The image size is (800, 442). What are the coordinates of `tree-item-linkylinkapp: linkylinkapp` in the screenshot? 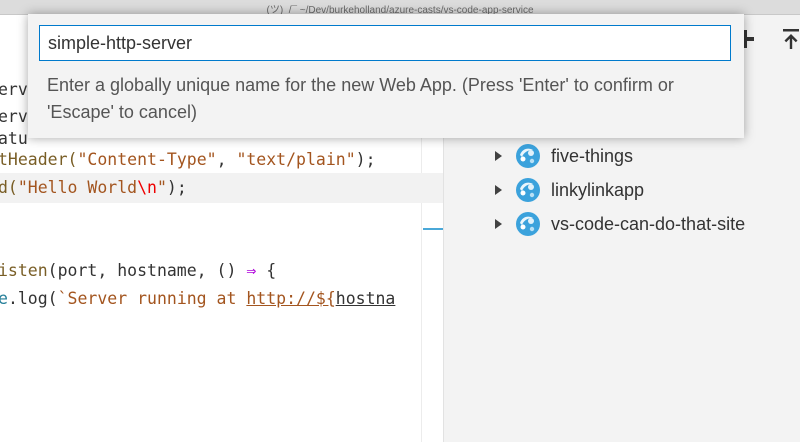 It's located at (569, 190).